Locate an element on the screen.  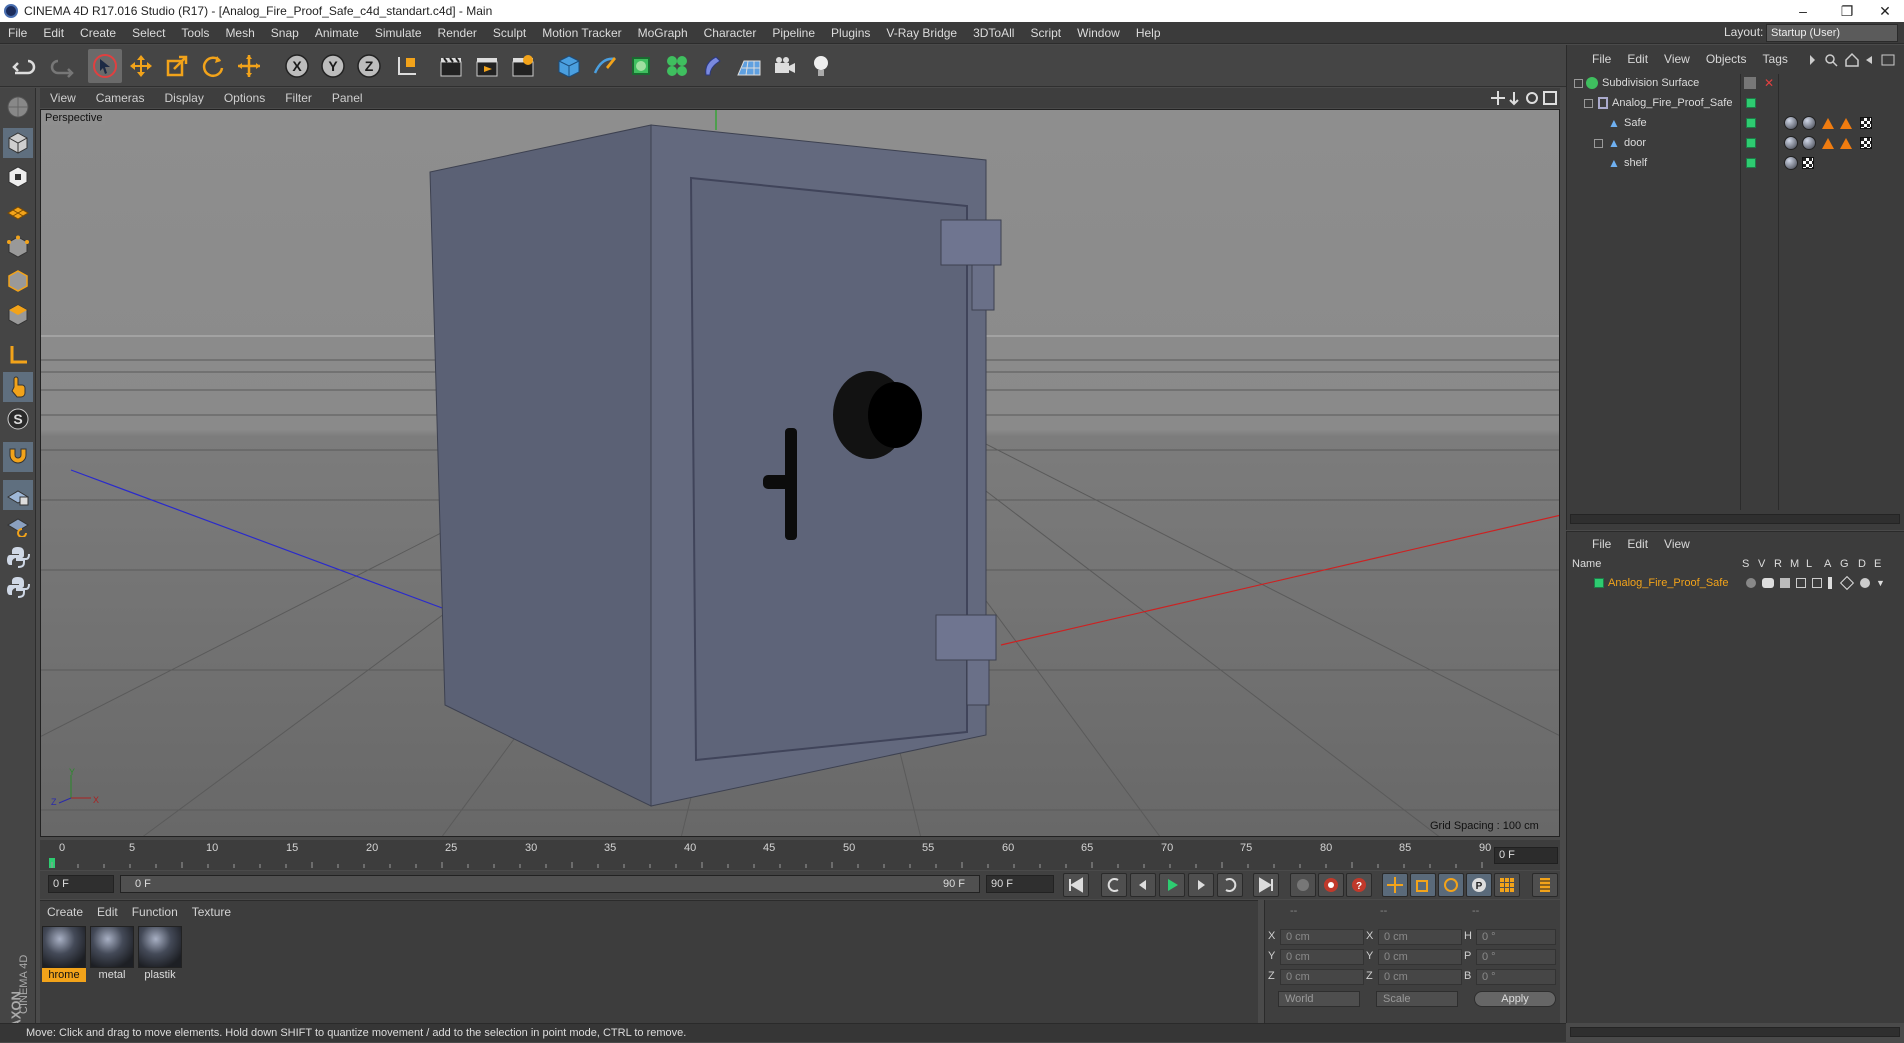
obj-menu-view: View is located at coordinates (1677, 59).